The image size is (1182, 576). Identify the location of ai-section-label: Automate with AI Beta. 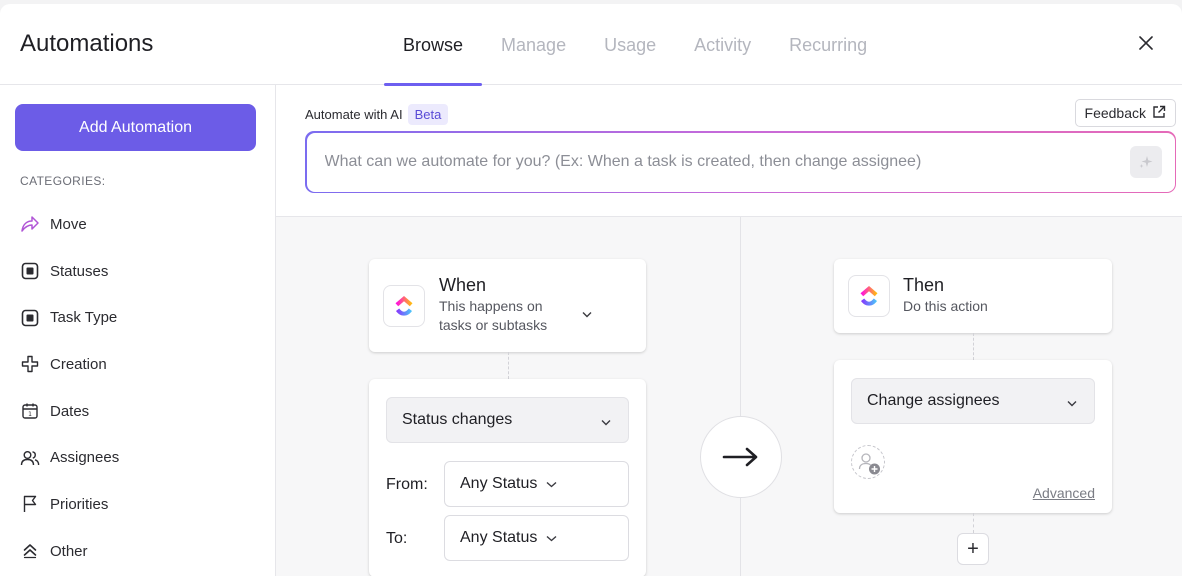
(377, 114).